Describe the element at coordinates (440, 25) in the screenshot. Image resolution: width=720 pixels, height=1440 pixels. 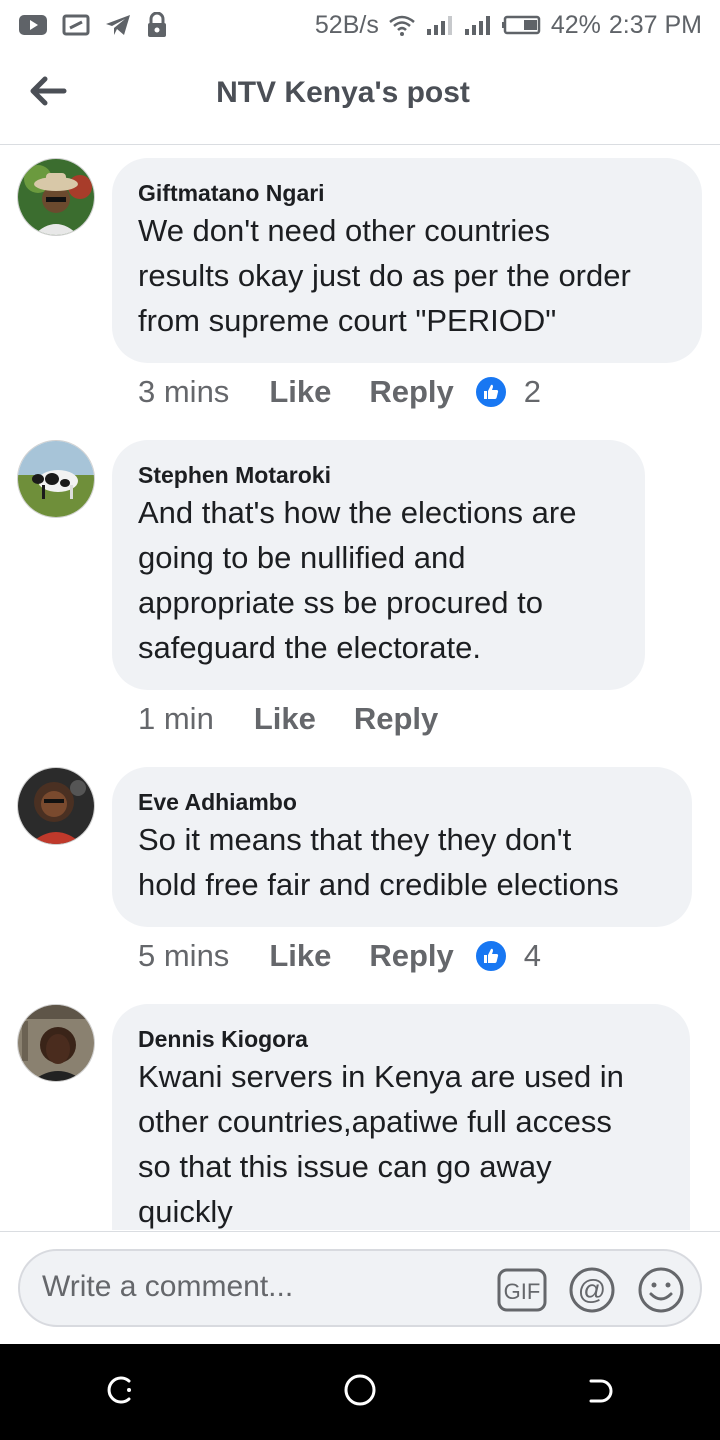
I see `signal-icon` at that location.